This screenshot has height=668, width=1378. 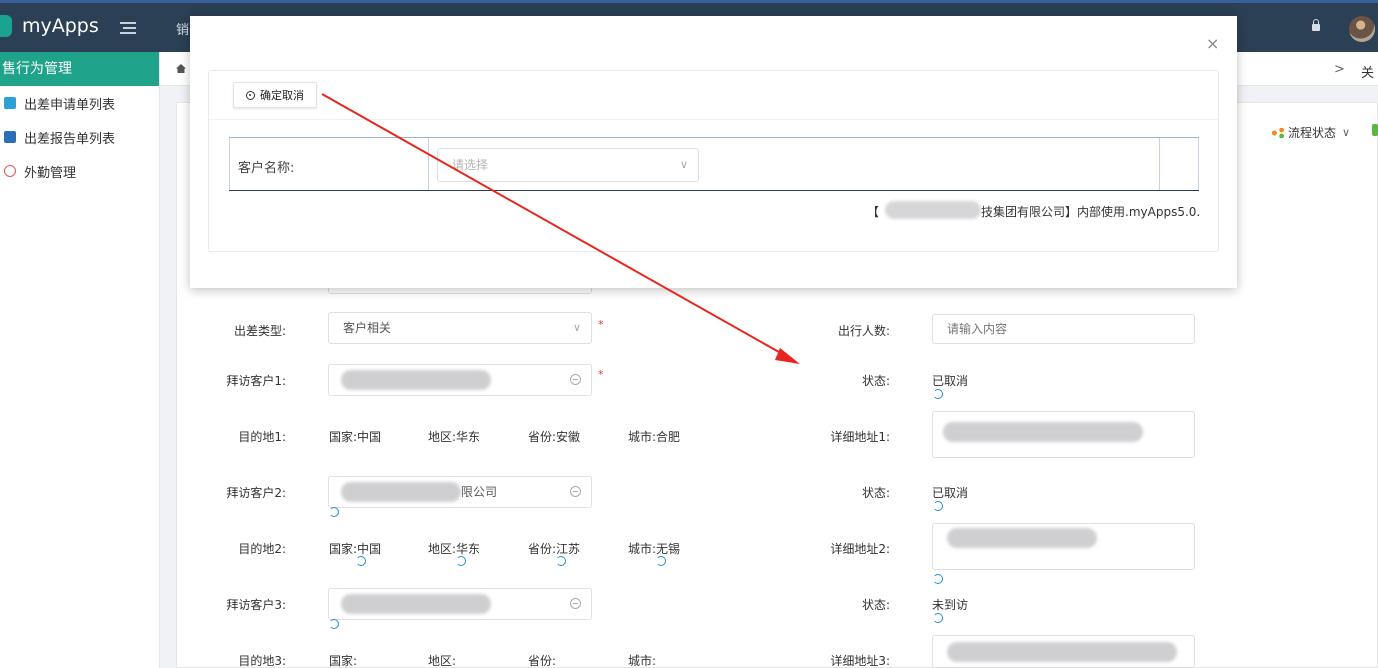 I want to click on sidebar-item-field-work: 外勤管理, so click(x=79, y=171).